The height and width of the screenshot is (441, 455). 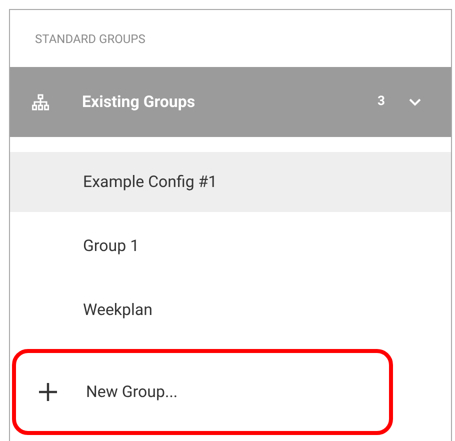 What do you see at coordinates (230, 310) in the screenshot?
I see `group-item: Weekplan` at bounding box center [230, 310].